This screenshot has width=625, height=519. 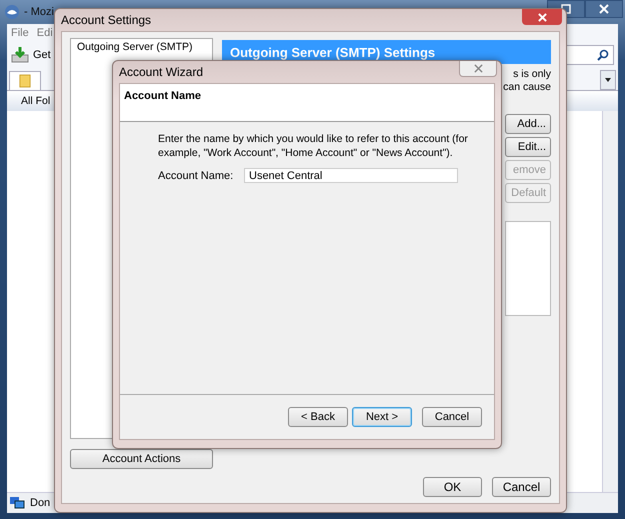 What do you see at coordinates (12, 12) in the screenshot?
I see `app-icon` at bounding box center [12, 12].